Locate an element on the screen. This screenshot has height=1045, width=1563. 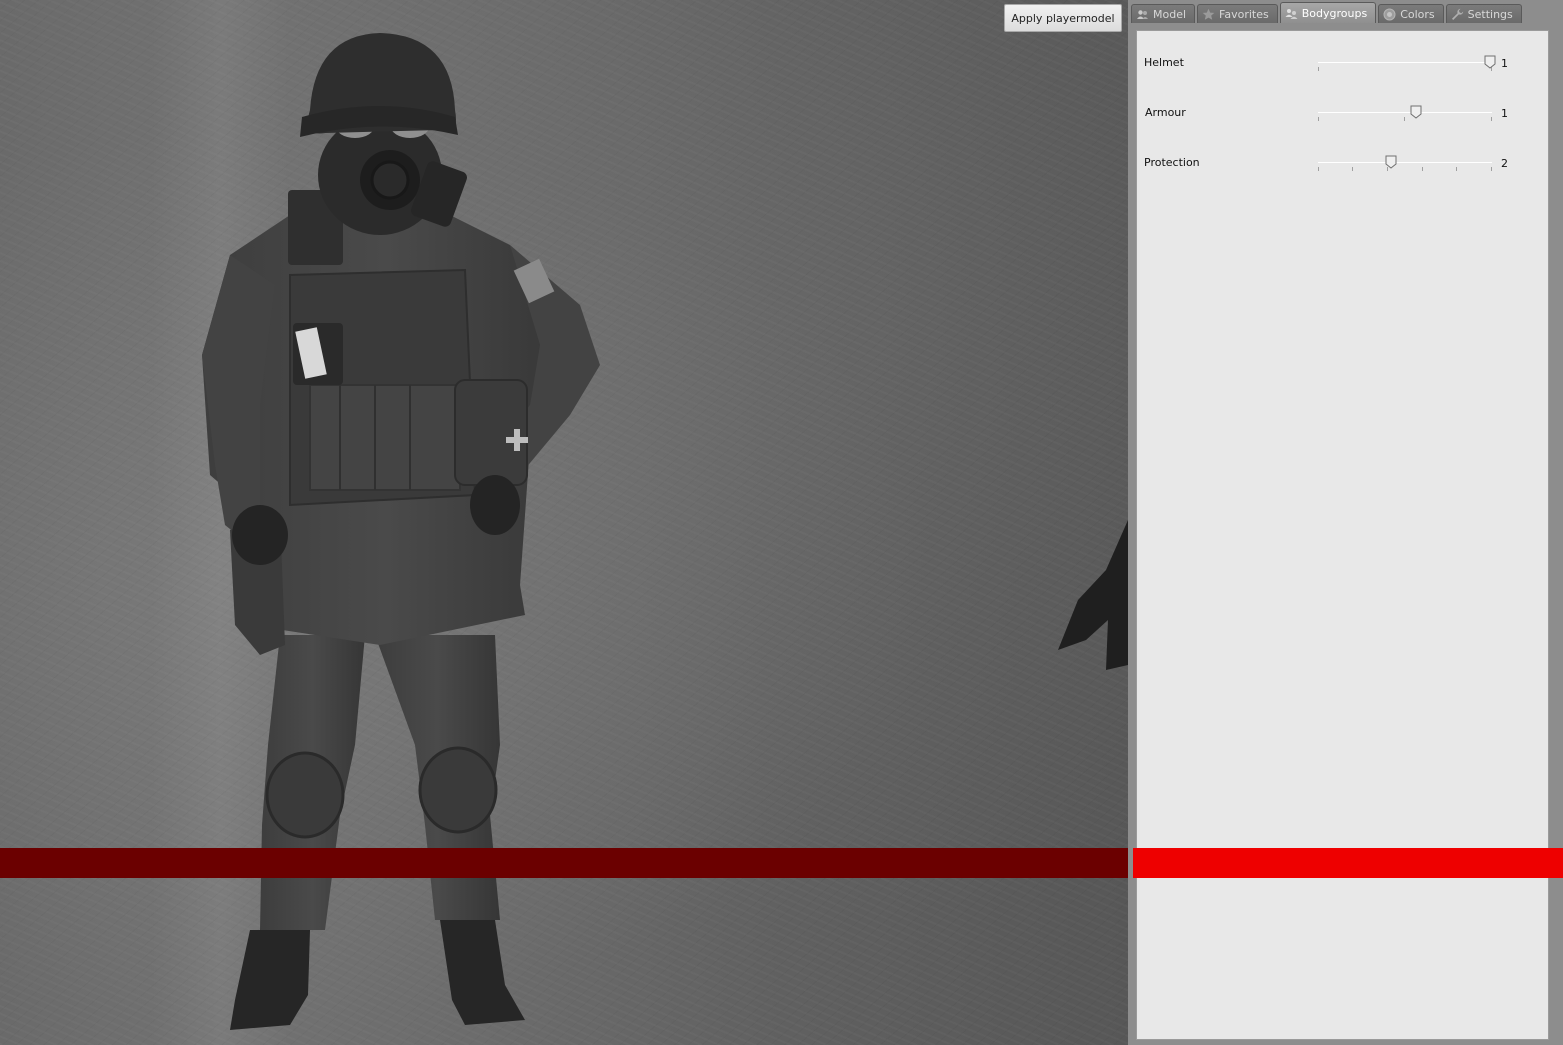
tab-favorites: Favorites is located at coordinates (1237, 13).